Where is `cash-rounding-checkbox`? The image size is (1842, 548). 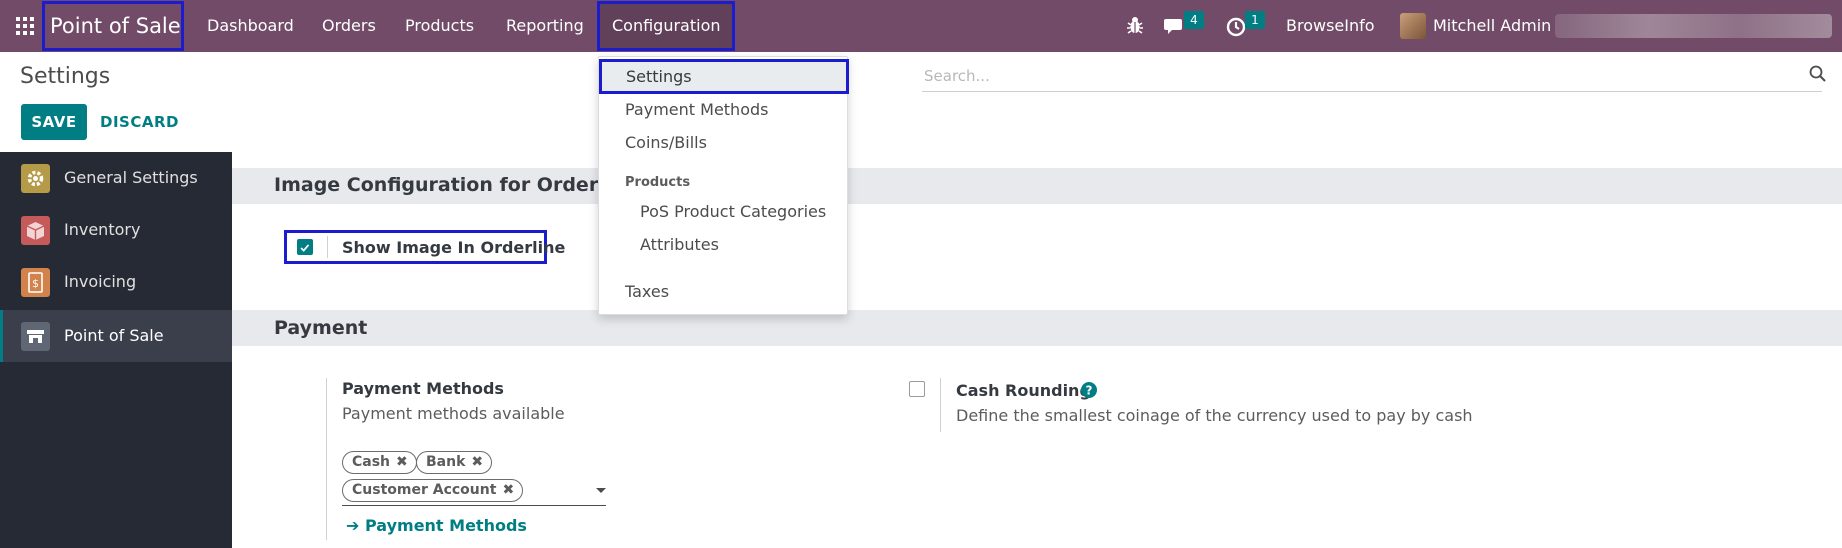 cash-rounding-checkbox is located at coordinates (917, 389).